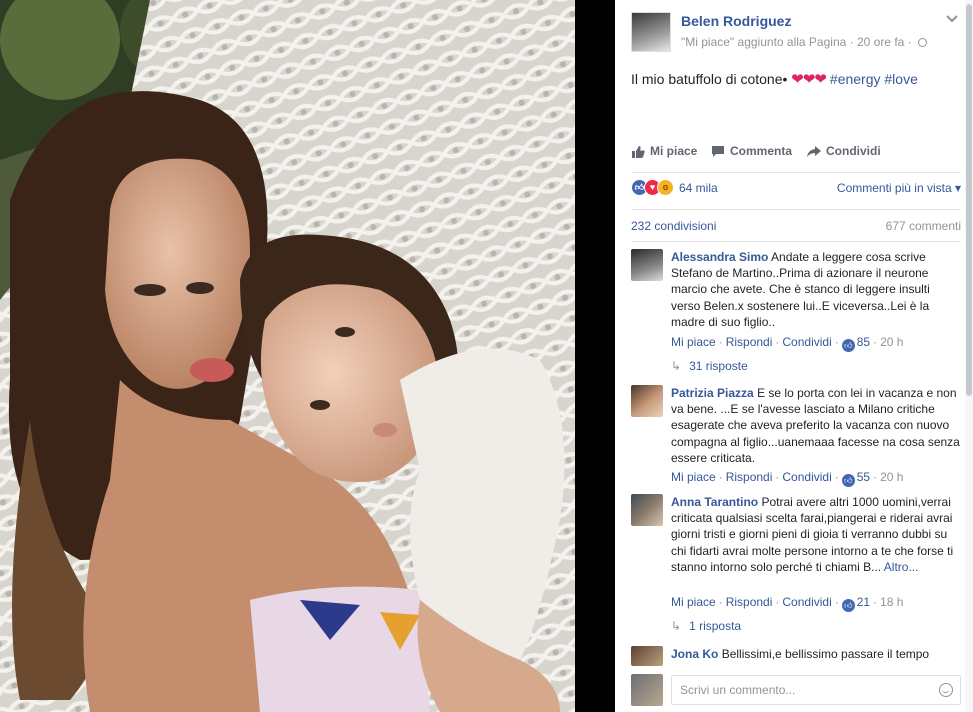  Describe the element at coordinates (712, 393) in the screenshot. I see `comment-author: Patrizia Piazza` at that location.